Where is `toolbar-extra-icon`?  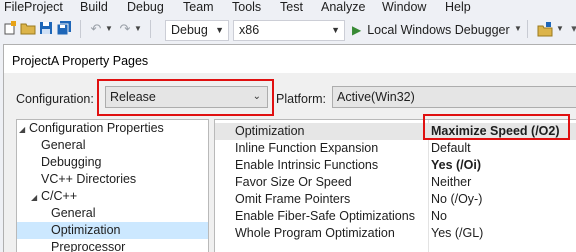 toolbar-extra-icon is located at coordinates (545, 29).